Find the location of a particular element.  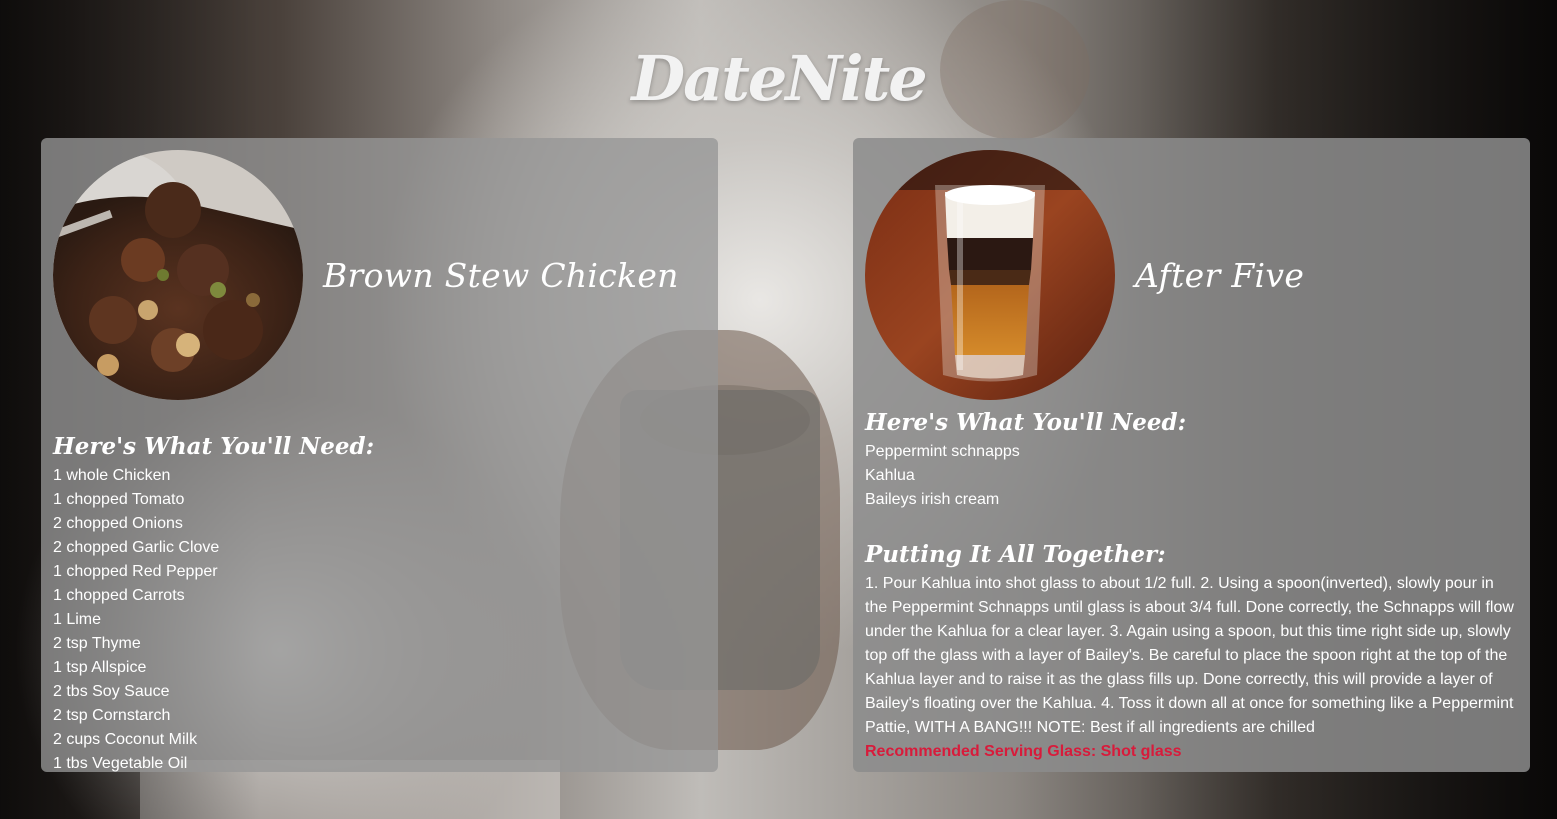

ingredient-item: 2 tsp Thyme is located at coordinates (97, 643).